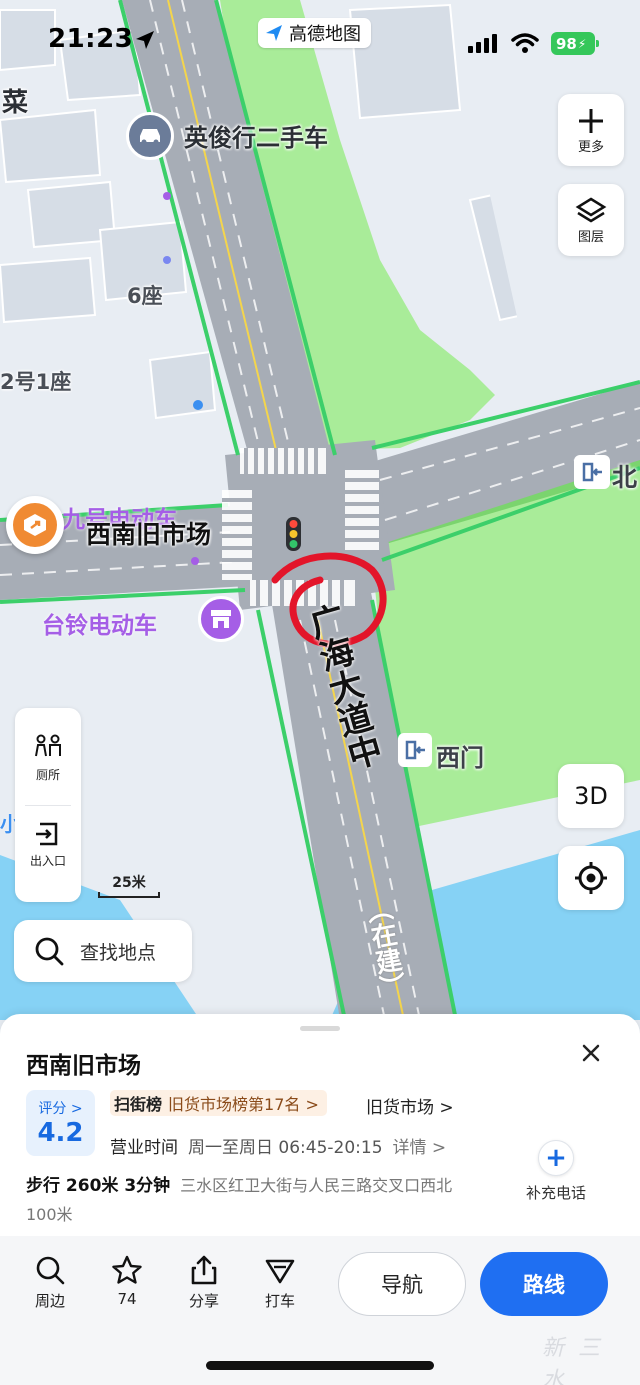  Describe the element at coordinates (204, 1270) in the screenshot. I see `share-icon` at that location.